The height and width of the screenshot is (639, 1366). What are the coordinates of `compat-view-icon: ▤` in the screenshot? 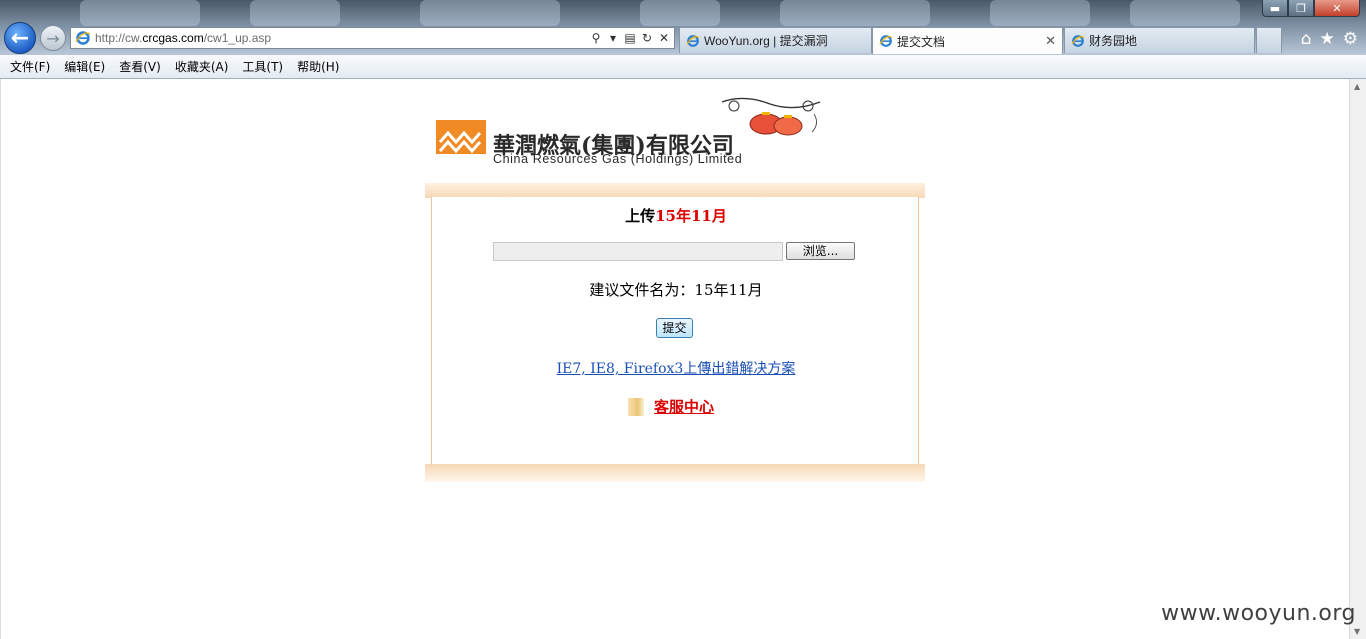 It's located at (630, 38).